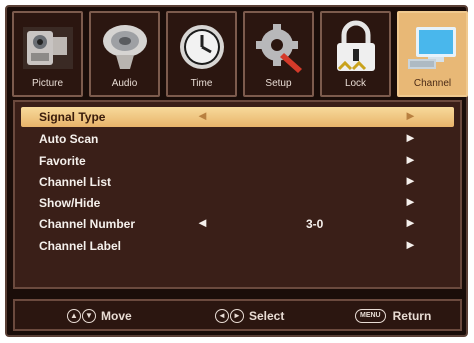  What do you see at coordinates (69, 139) in the screenshot?
I see `row-label: Auto Scan` at bounding box center [69, 139].